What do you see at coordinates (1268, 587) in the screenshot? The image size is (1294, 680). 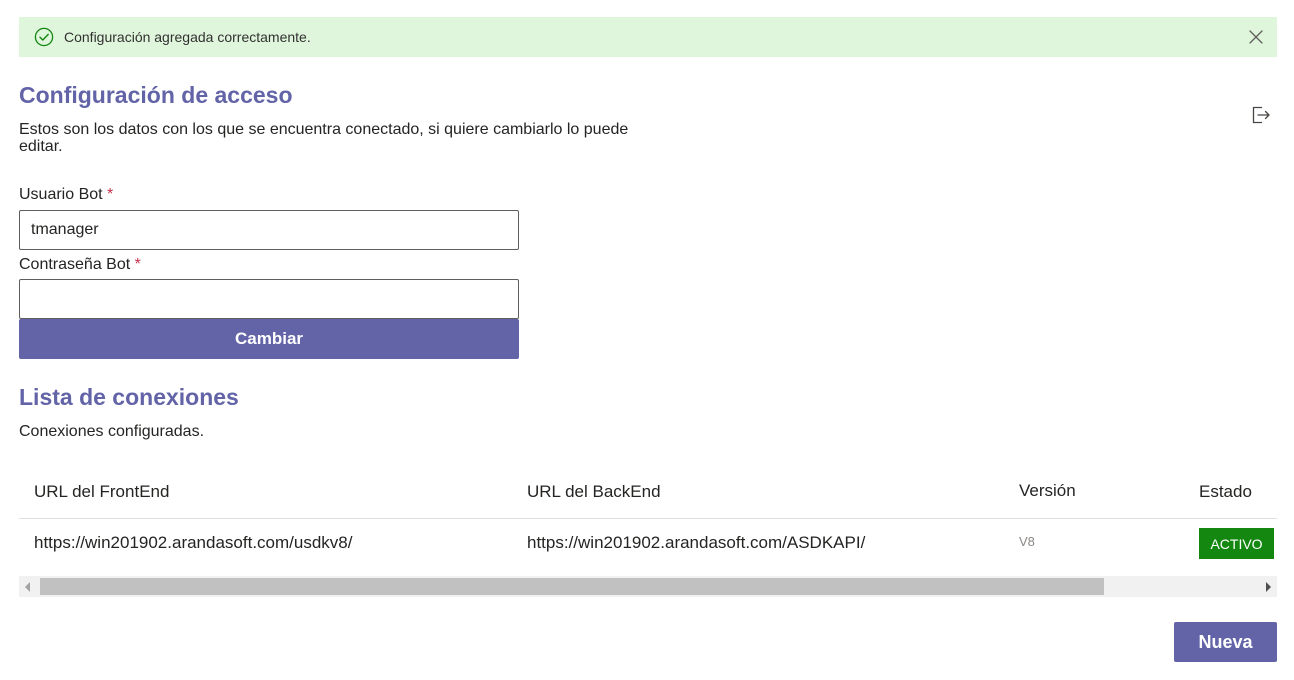 I see `scroll-right-arrow-icon` at bounding box center [1268, 587].